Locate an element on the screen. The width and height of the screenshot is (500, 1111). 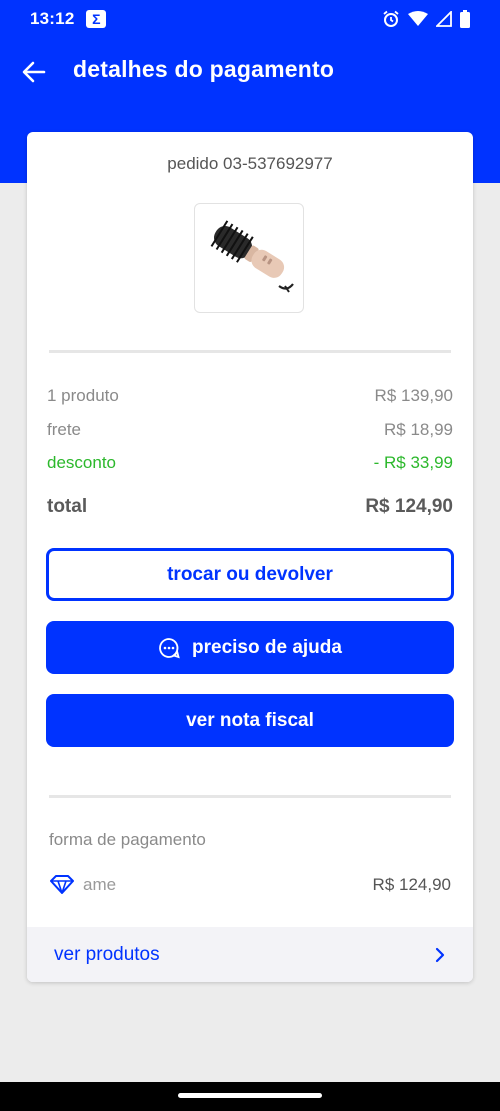
payment-method: ame is located at coordinates (82, 885).